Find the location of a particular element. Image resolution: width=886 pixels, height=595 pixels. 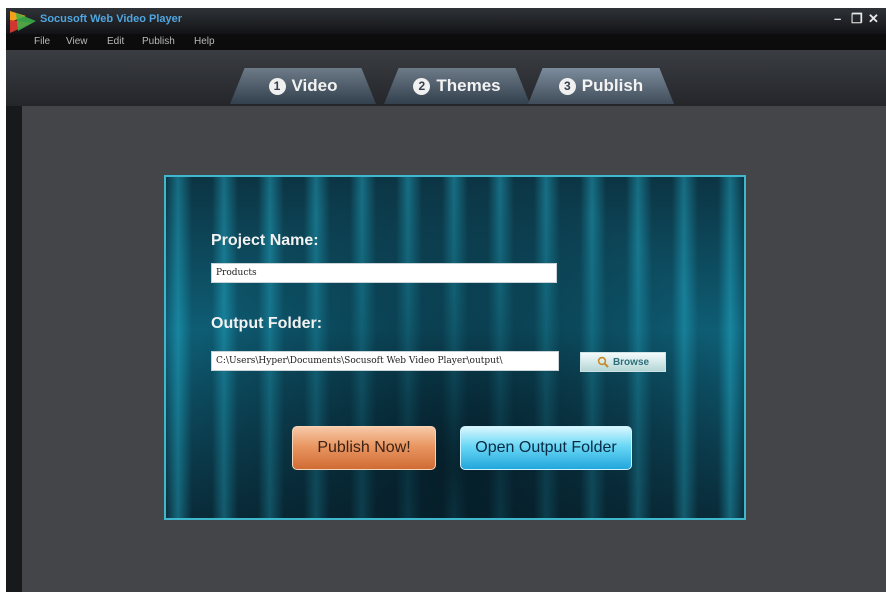

output-folder-label: Output Folder: is located at coordinates (267, 323).